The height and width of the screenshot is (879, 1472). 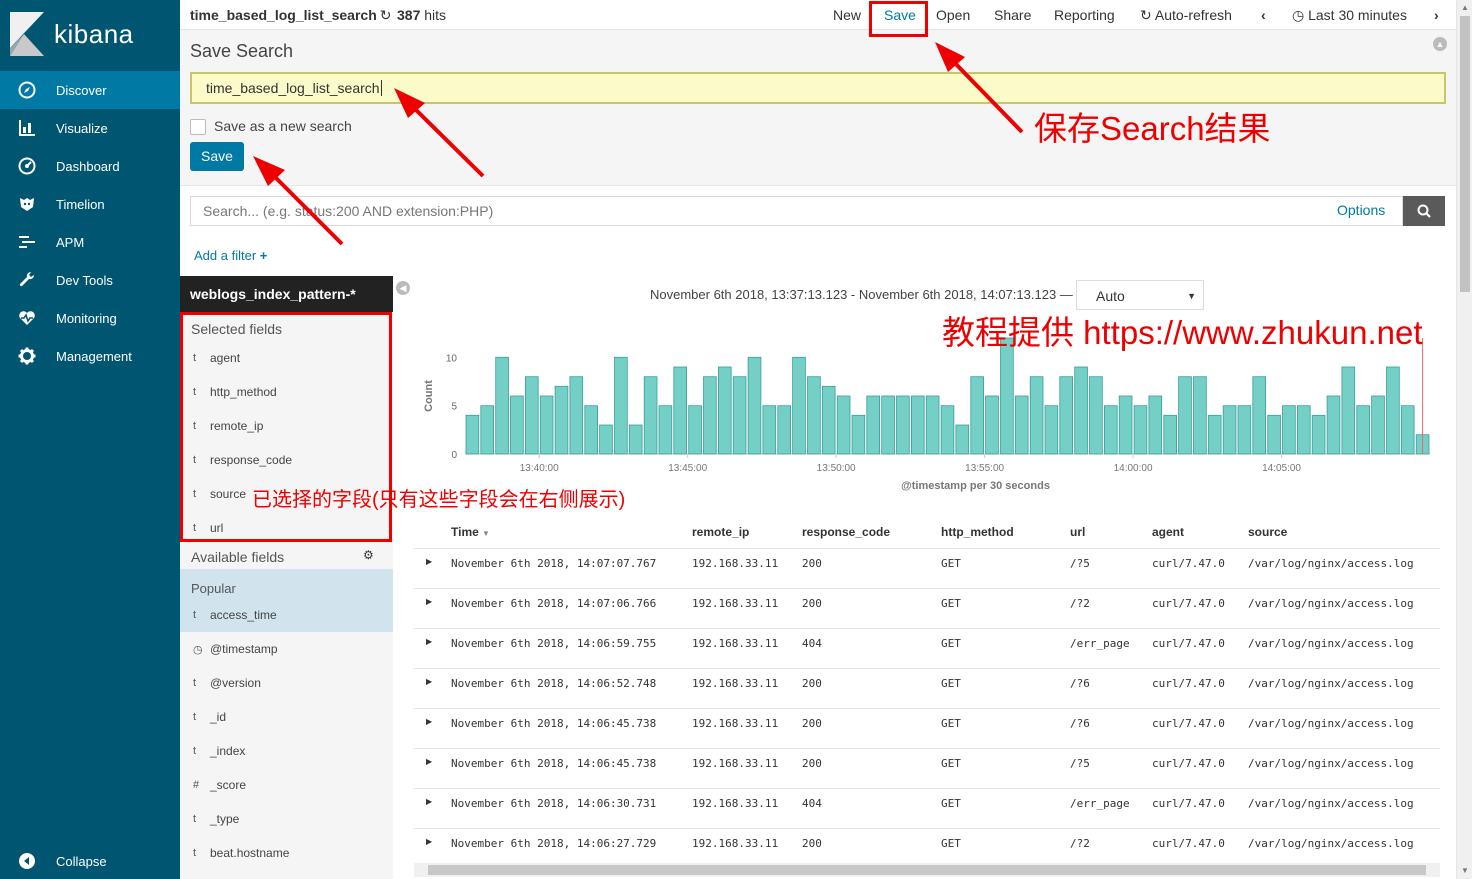 I want to click on sidebar-item-discover: Discover, so click(x=90, y=90).